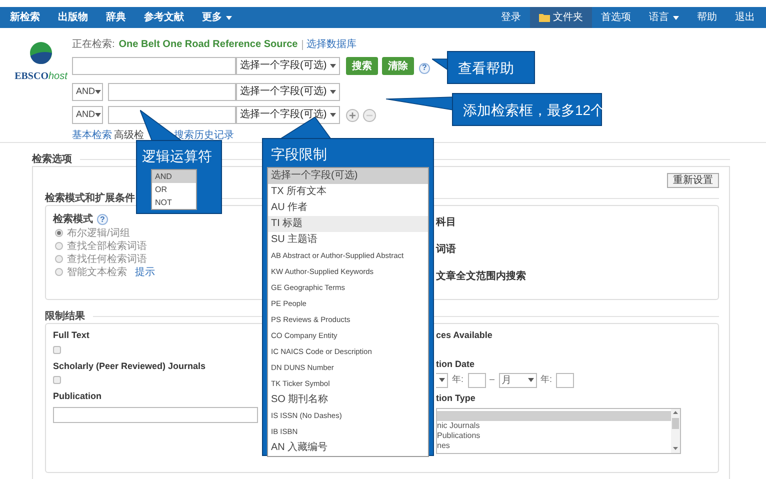  I want to click on limit-label: ces Available, so click(464, 335).